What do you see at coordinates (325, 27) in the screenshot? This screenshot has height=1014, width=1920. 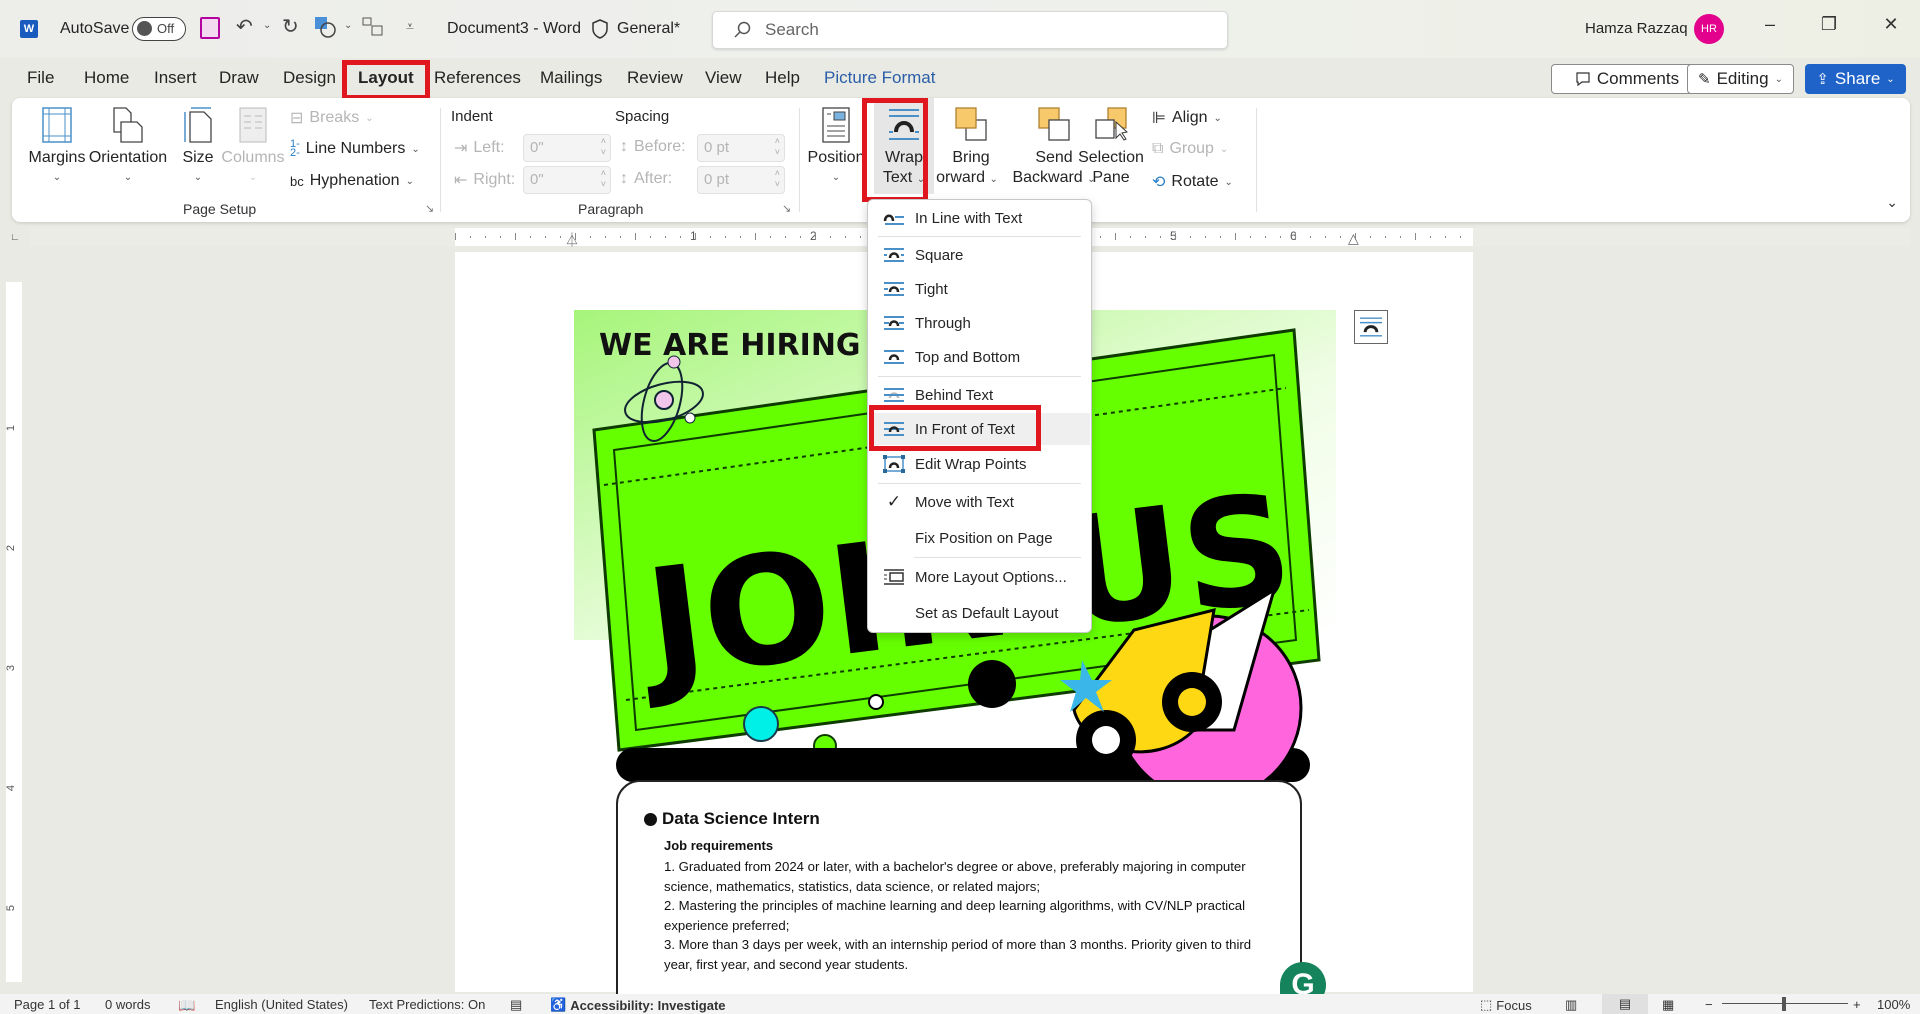 I see `shapes-icon` at bounding box center [325, 27].